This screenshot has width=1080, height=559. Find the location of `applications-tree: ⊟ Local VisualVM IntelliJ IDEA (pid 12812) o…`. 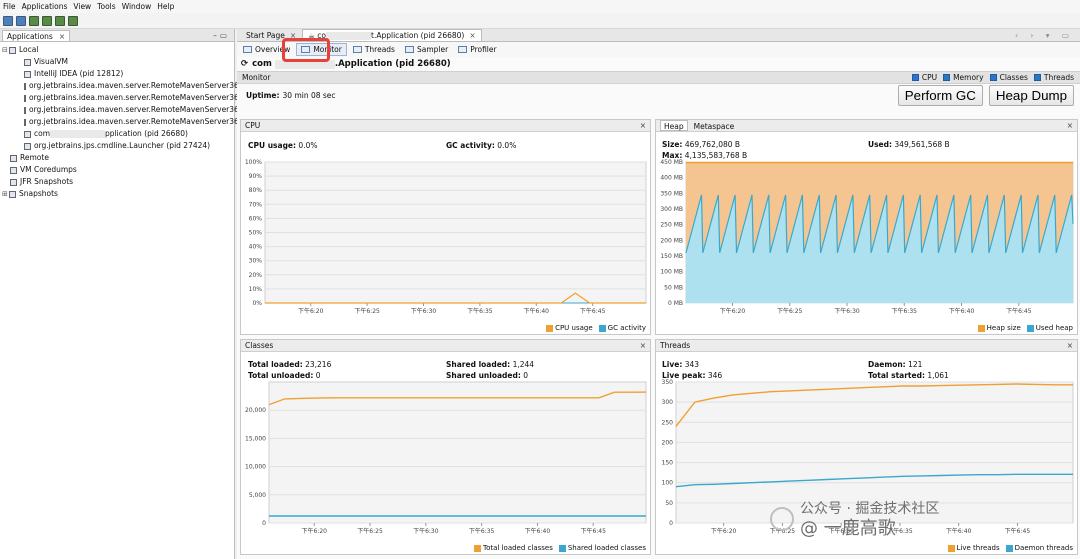

applications-tree: ⊟ Local VisualVM IntelliJ IDEA (pid 12812) o… is located at coordinates (131, 121).